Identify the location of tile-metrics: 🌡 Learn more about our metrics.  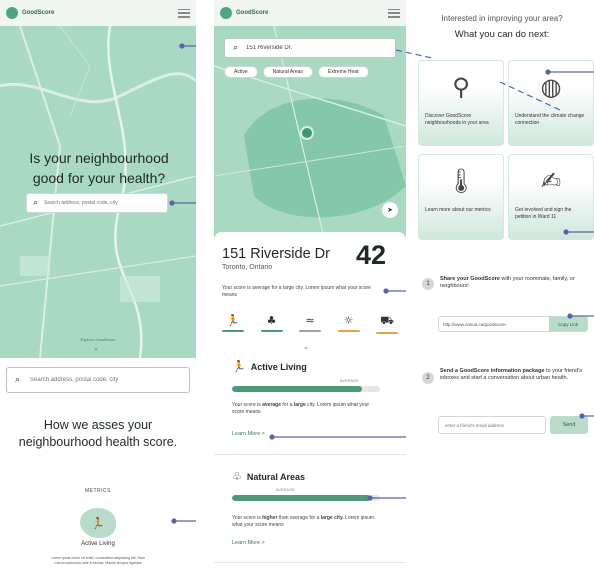
(461, 197).